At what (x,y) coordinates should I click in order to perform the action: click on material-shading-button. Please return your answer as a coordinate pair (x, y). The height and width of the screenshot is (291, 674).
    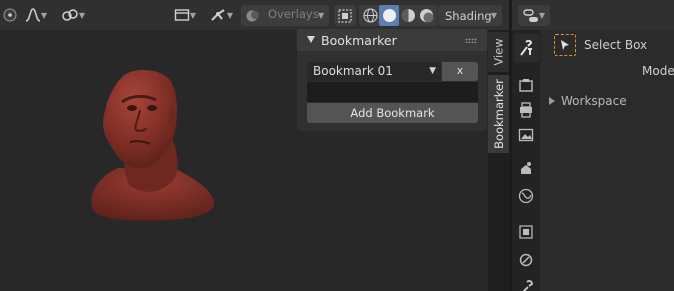
    Looking at the image, I should click on (408, 15).